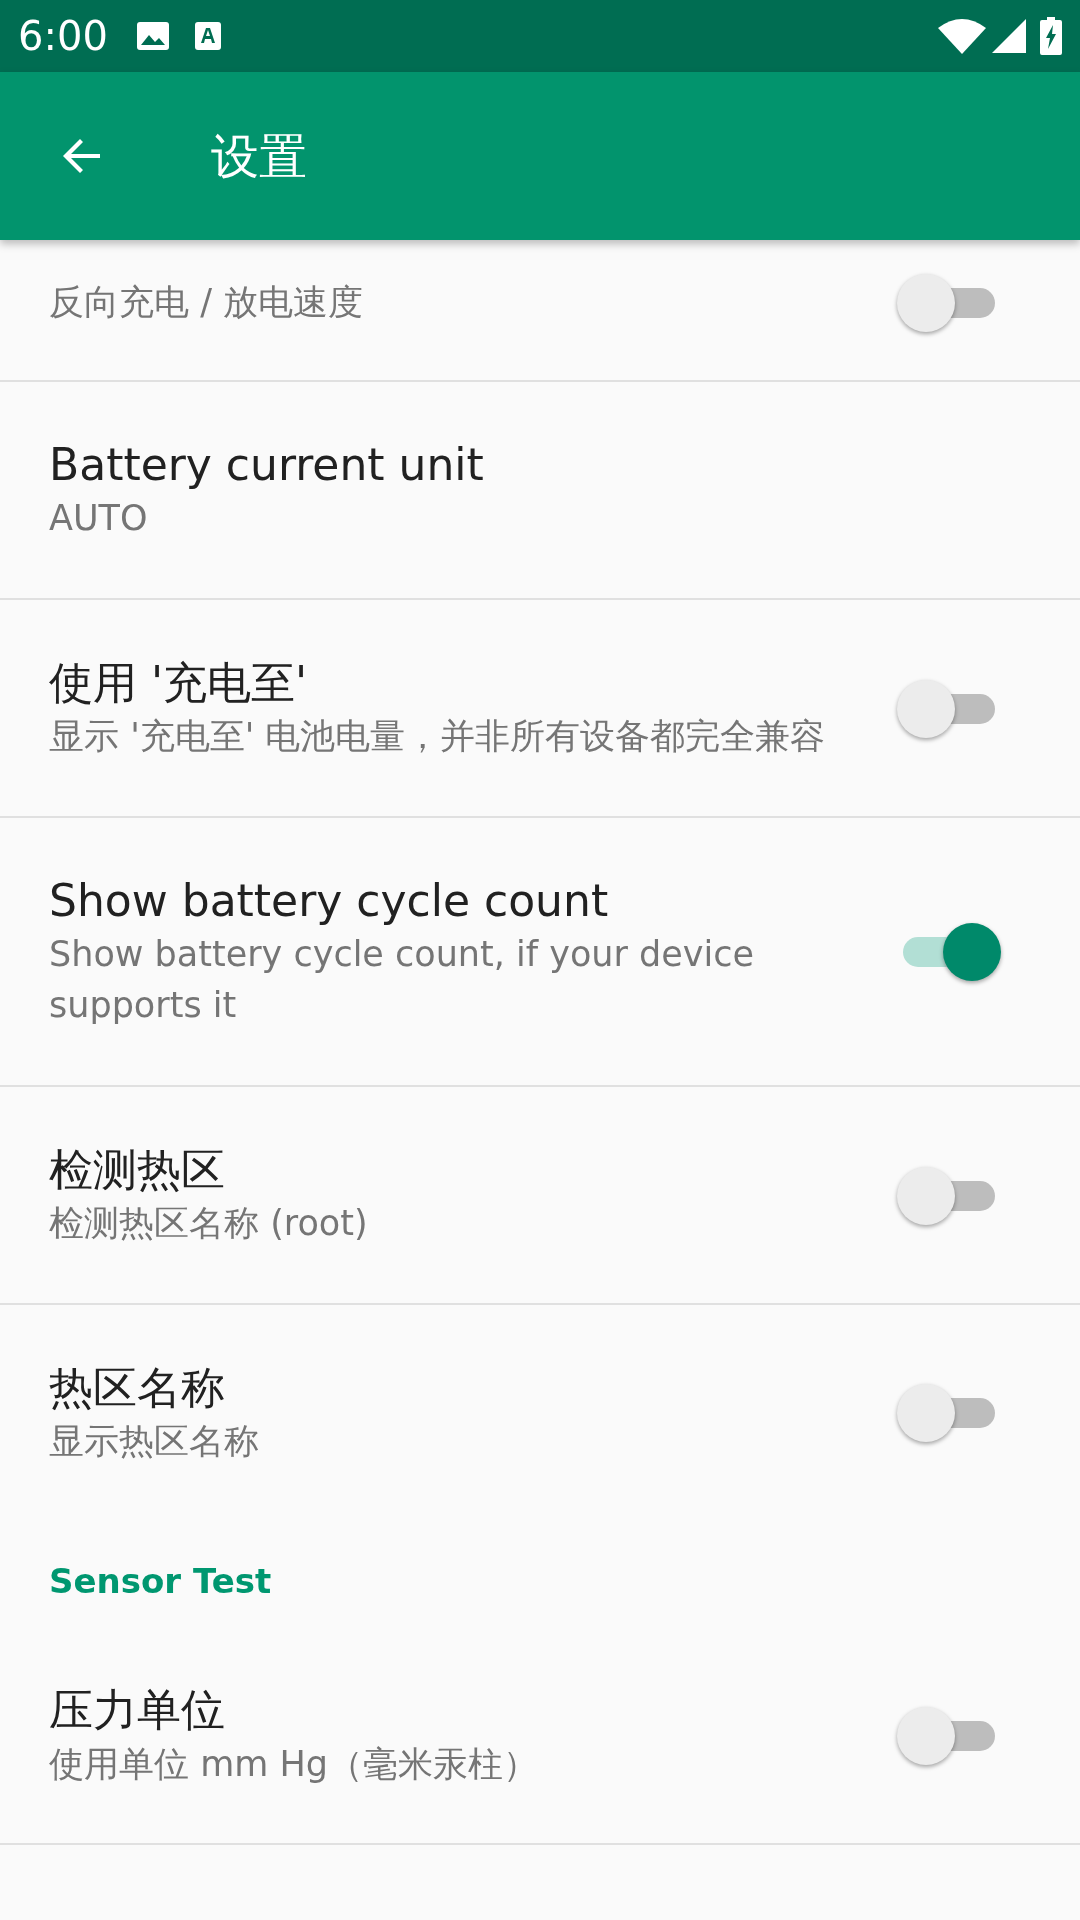 The image size is (1080, 1920). I want to click on setting-summary: 显示 '充电至' 电池电量，并非所有设备都完全兼容, so click(438, 737).